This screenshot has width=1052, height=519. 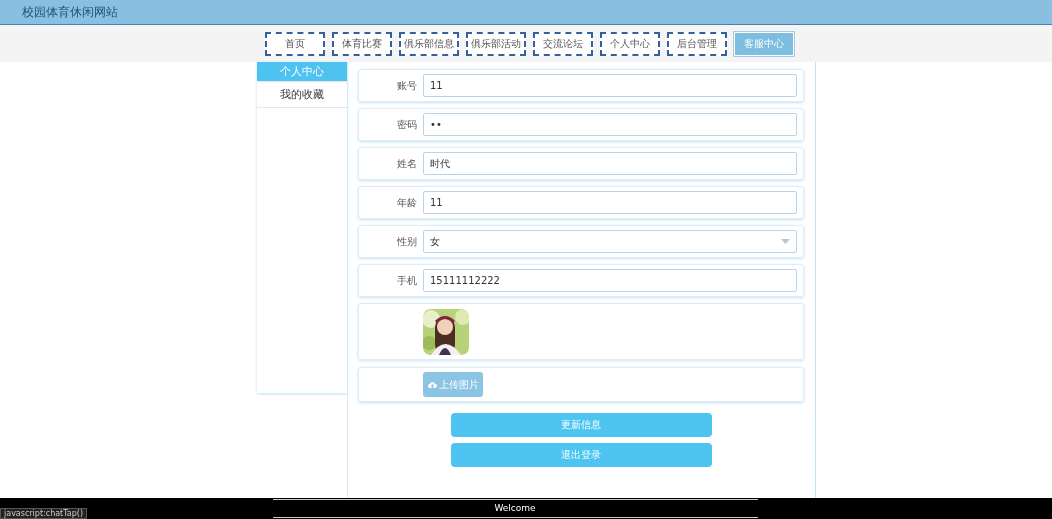 What do you see at coordinates (406, 280) in the screenshot?
I see `field-label: 手机` at bounding box center [406, 280].